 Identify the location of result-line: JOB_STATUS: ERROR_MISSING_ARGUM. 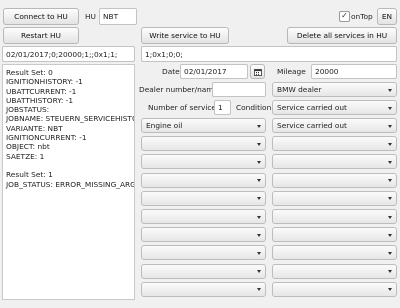
(70, 184).